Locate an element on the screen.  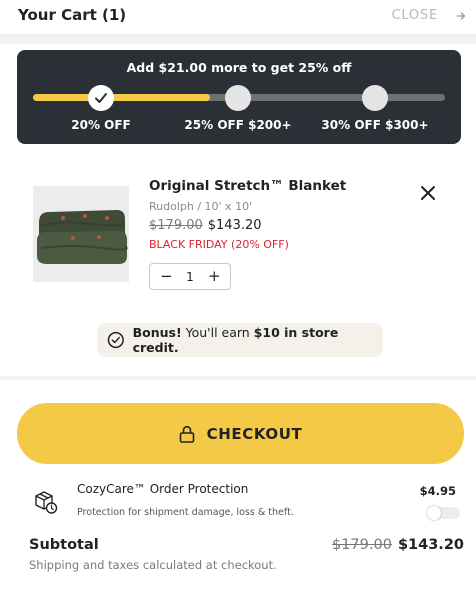
check-icon is located at coordinates (101, 98).